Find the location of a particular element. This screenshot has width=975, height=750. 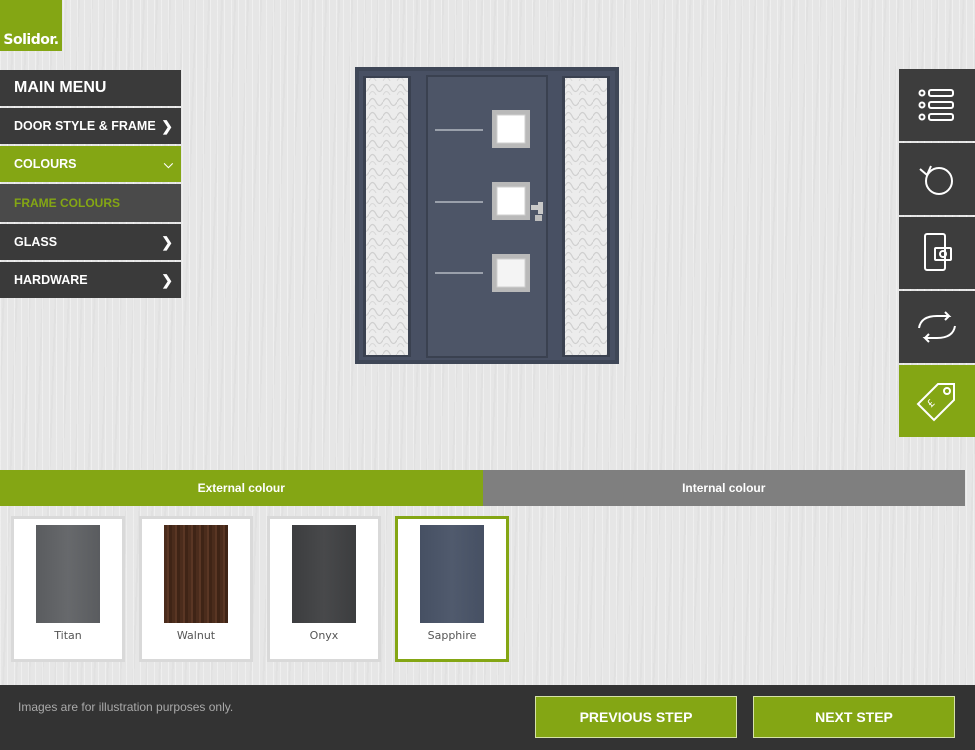

flip-view-button is located at coordinates (937, 327).